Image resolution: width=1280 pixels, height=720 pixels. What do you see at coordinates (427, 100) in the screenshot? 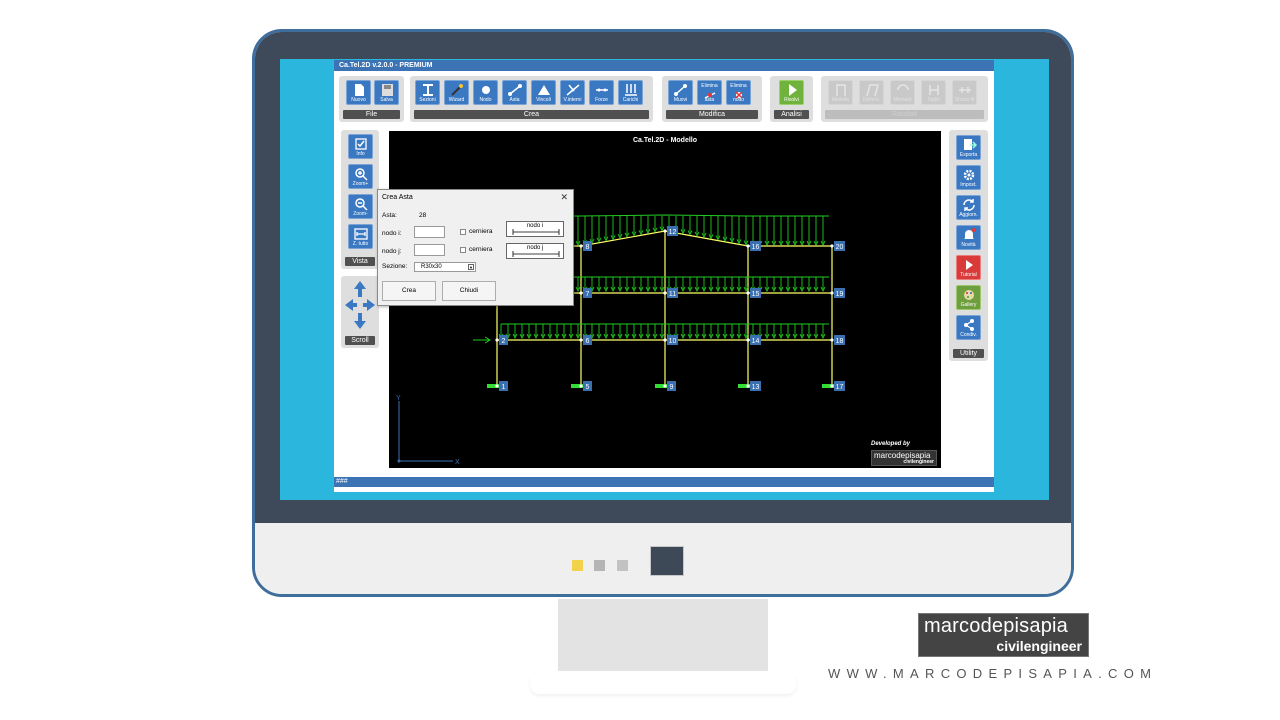
I see `sections-label: Sezioni` at bounding box center [427, 100].